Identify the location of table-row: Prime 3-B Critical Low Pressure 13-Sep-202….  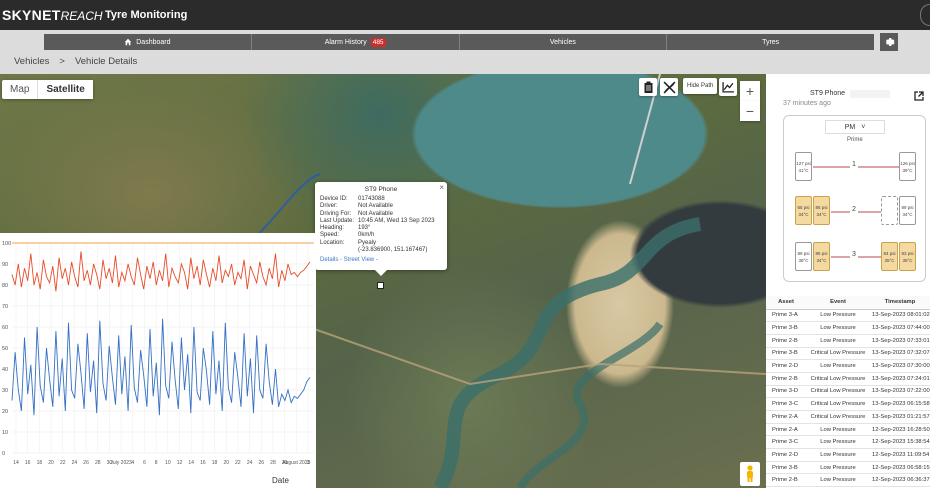
(848, 354).